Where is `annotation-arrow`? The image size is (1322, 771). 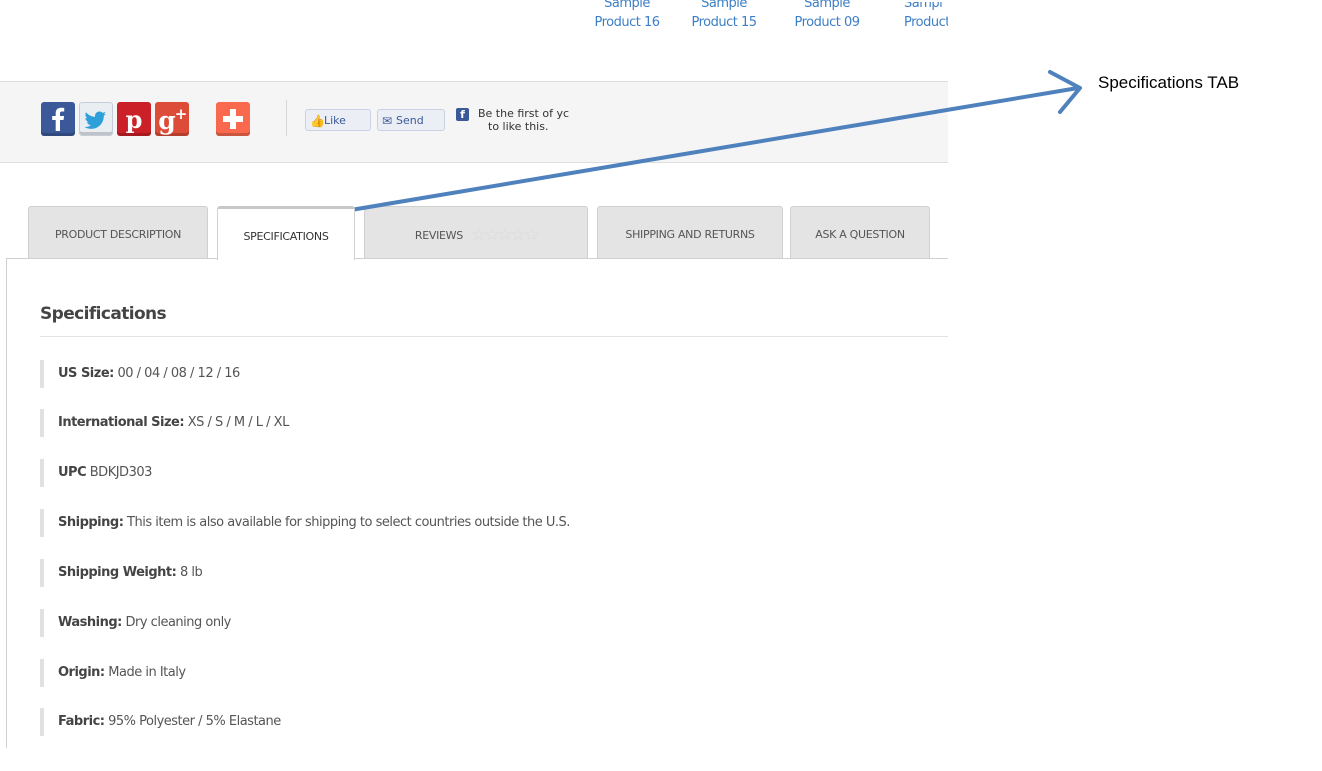 annotation-arrow is located at coordinates (712, 141).